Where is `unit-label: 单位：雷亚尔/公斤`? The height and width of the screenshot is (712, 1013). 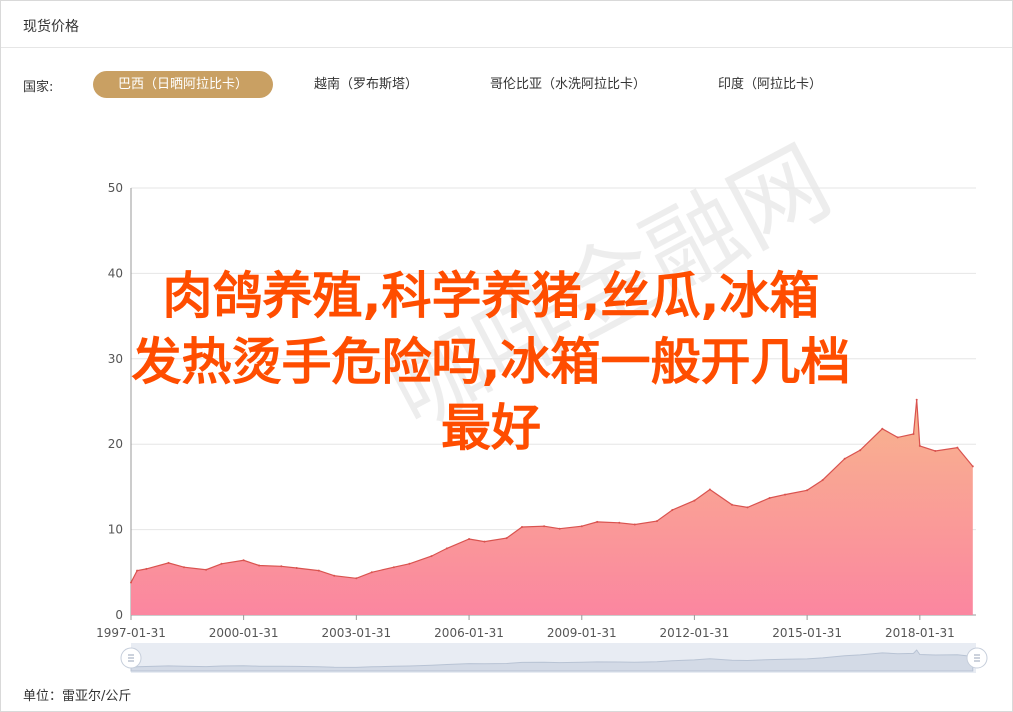 unit-label: 单位：雷亚尔/公斤 is located at coordinates (77, 696).